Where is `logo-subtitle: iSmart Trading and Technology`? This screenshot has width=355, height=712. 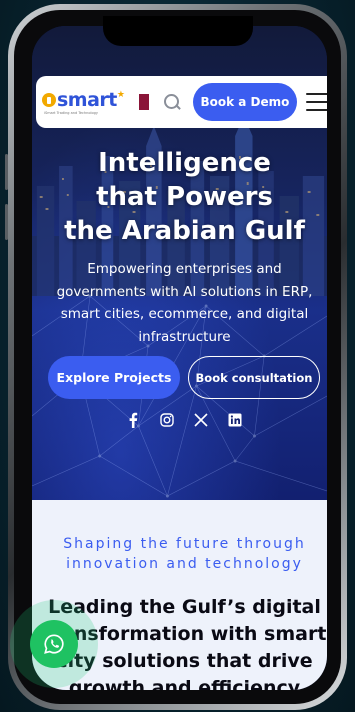 logo-subtitle: iSmart Trading and Technology is located at coordinates (71, 113).